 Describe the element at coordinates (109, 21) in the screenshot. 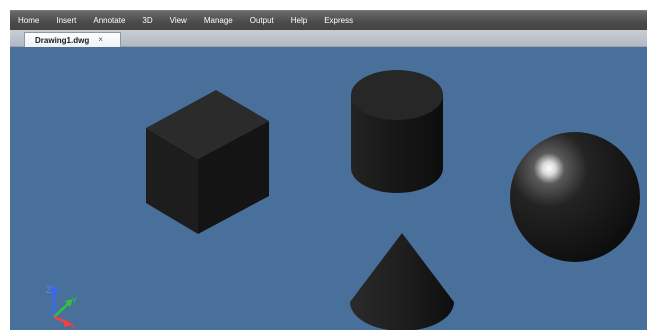

I see `menu-annotate: Annotate` at that location.